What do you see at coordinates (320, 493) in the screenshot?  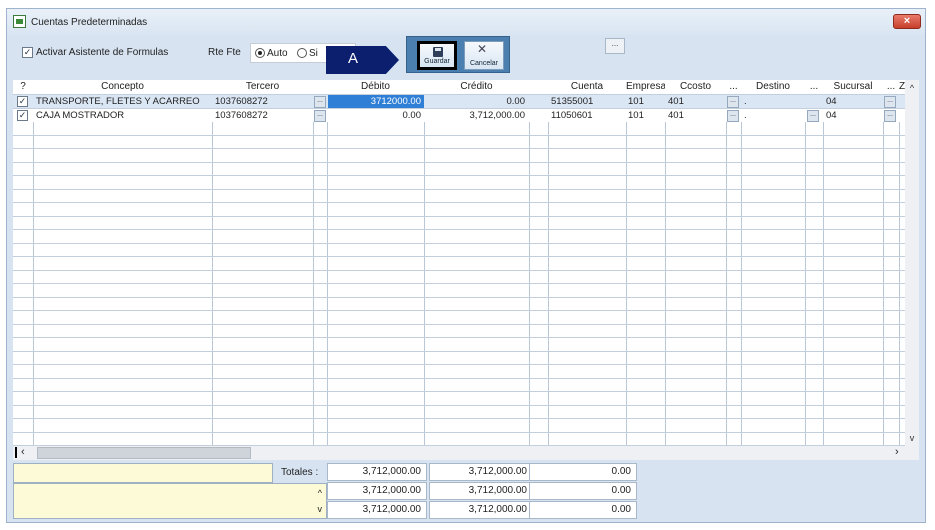 I see `note-scroll-up-icon: ^` at bounding box center [320, 493].